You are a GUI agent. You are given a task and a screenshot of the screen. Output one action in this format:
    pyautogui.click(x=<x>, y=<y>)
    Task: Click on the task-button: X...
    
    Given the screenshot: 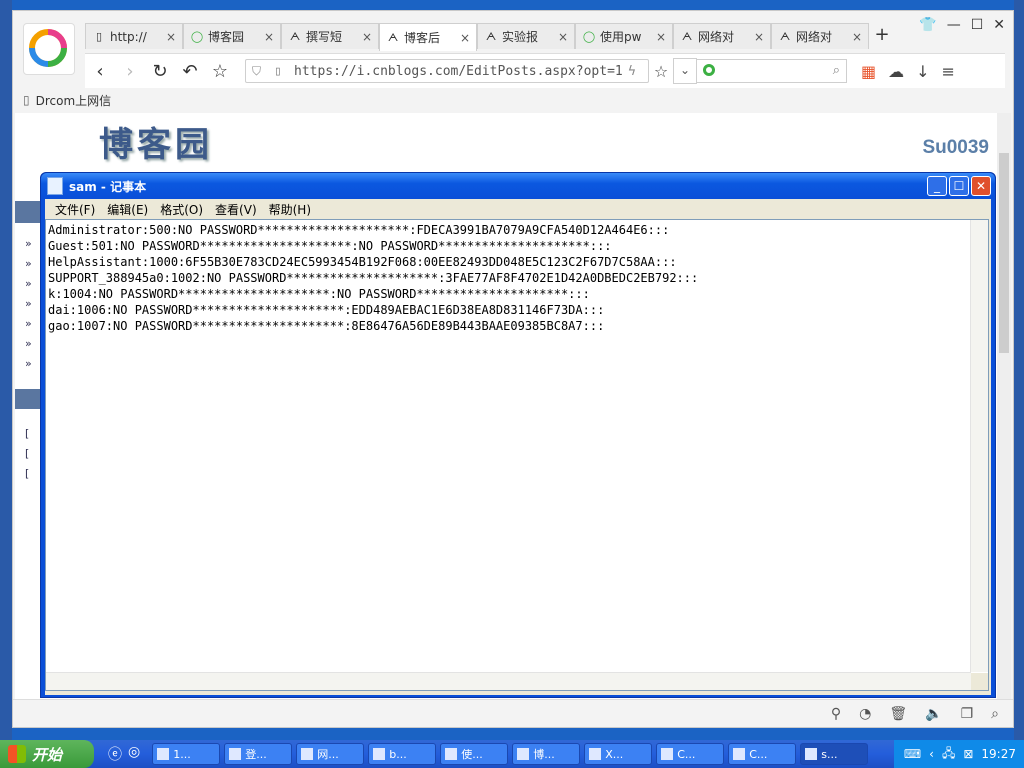 What is the action you would take?
    pyautogui.click(x=618, y=754)
    